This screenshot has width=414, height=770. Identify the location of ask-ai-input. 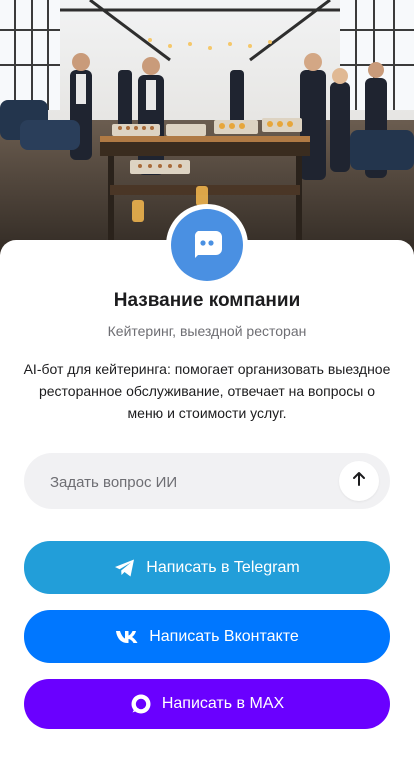
(195, 482).